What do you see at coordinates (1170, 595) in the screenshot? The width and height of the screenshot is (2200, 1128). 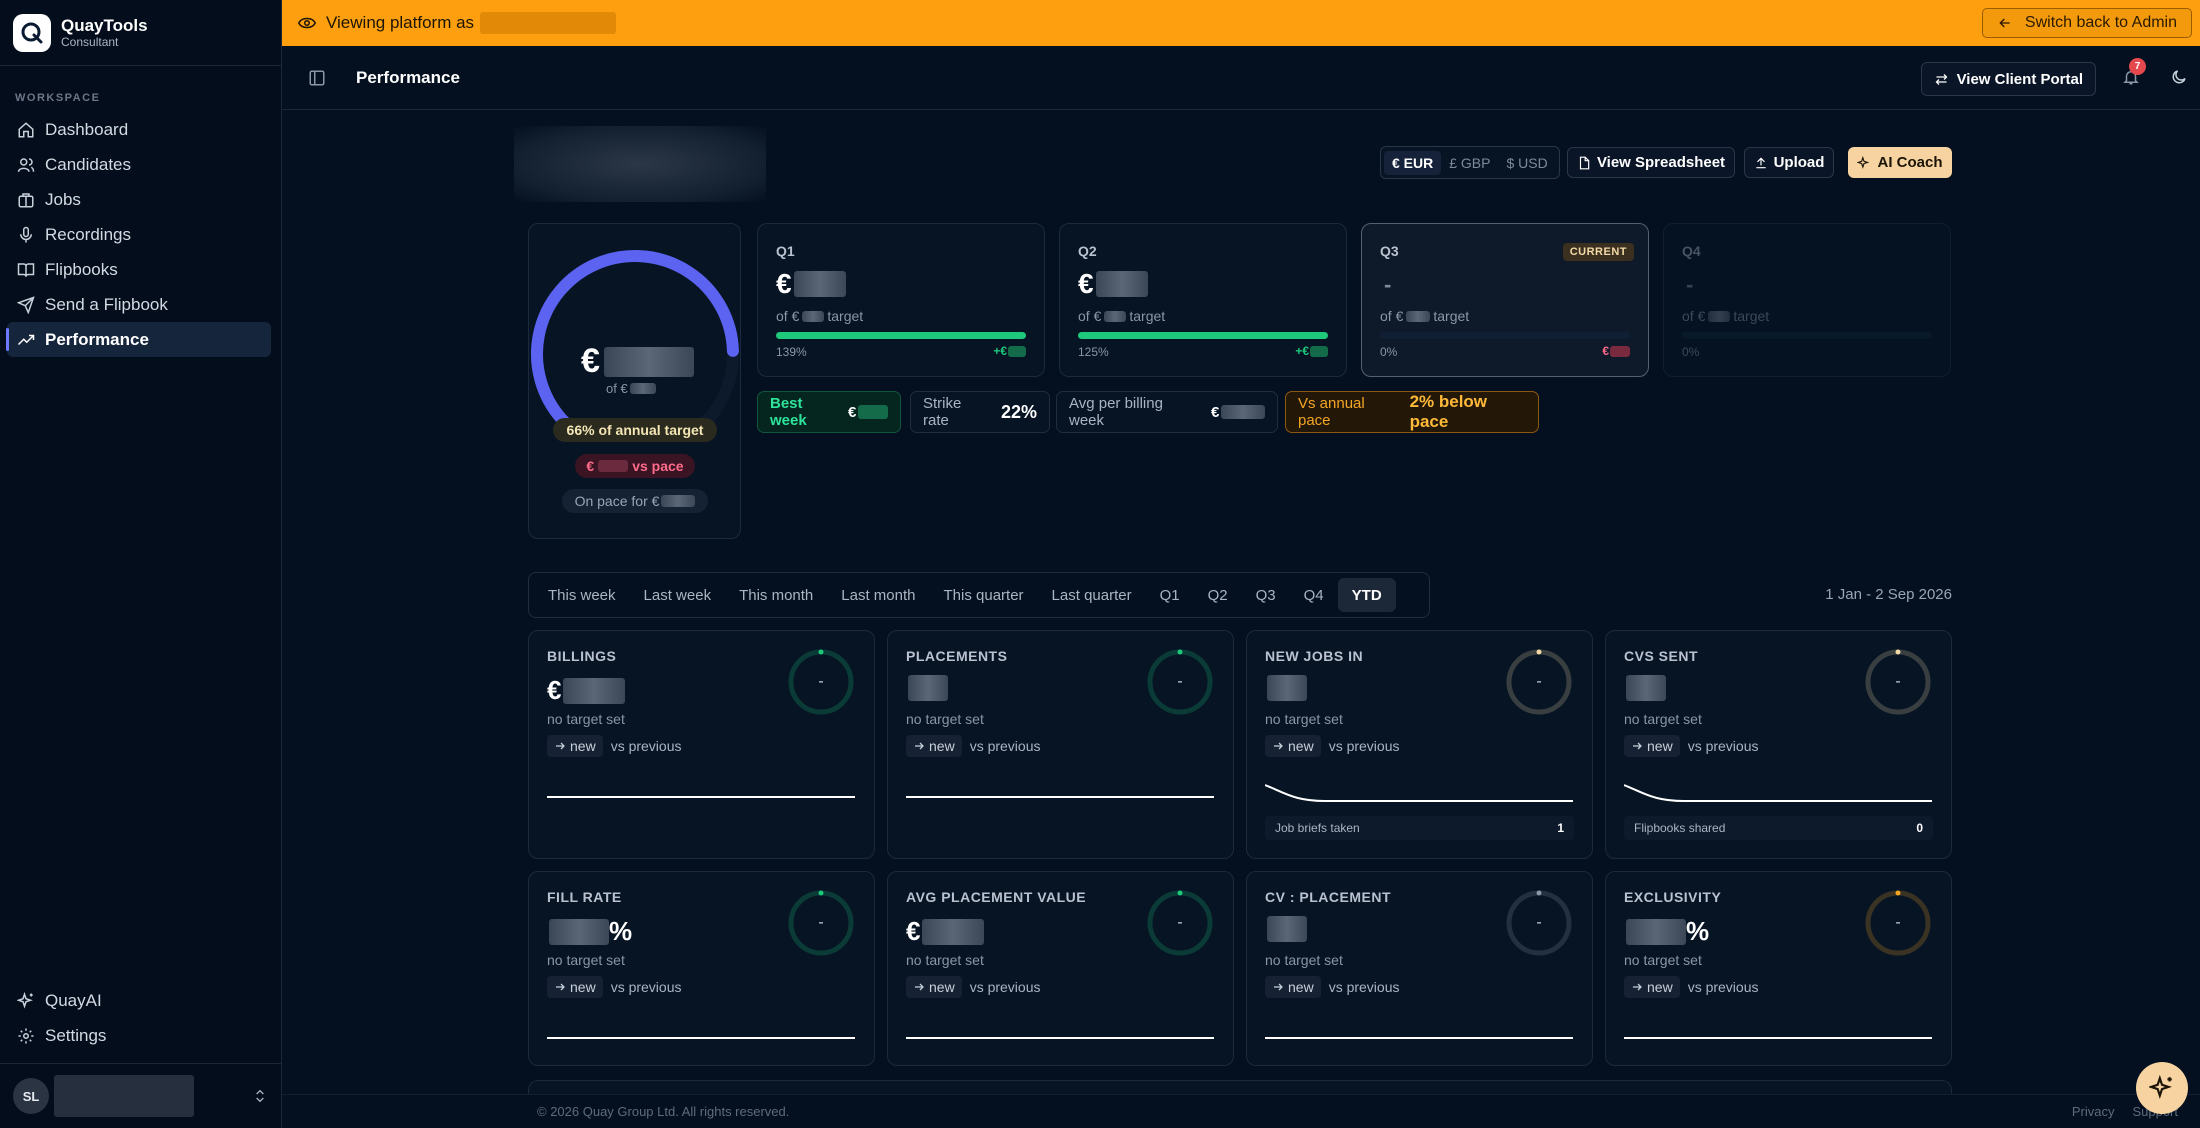 I see `tab-q1: Q1` at bounding box center [1170, 595].